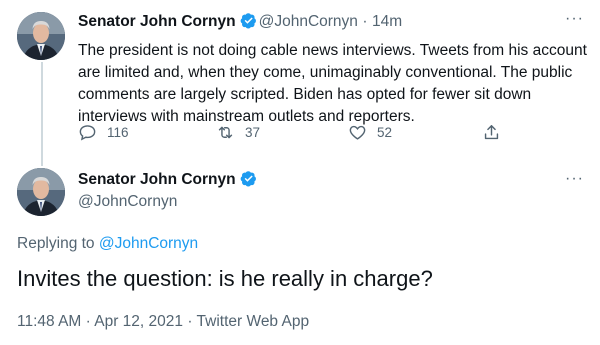  I want to click on reply-button: 116, so click(103, 132).